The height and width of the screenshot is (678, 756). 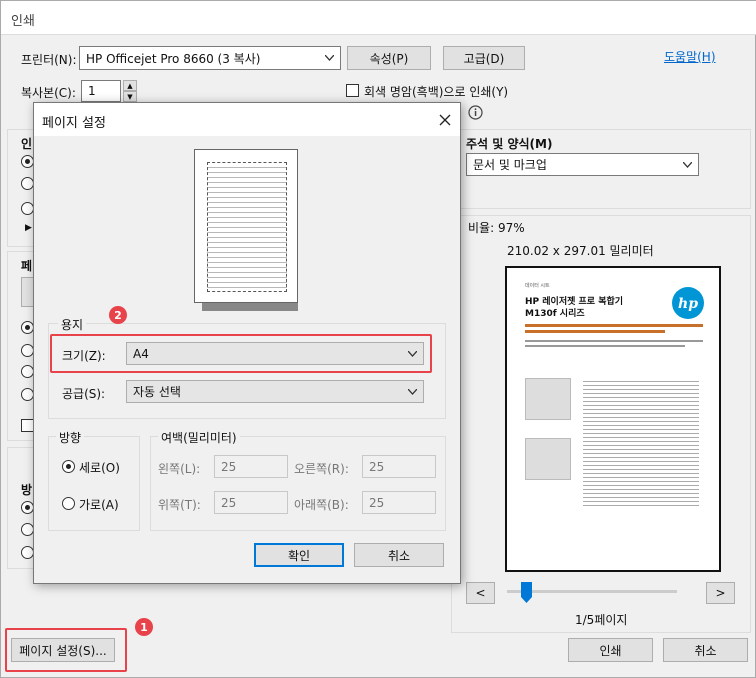 I want to click on page-indicator: 1/5페이지, so click(x=601, y=620).